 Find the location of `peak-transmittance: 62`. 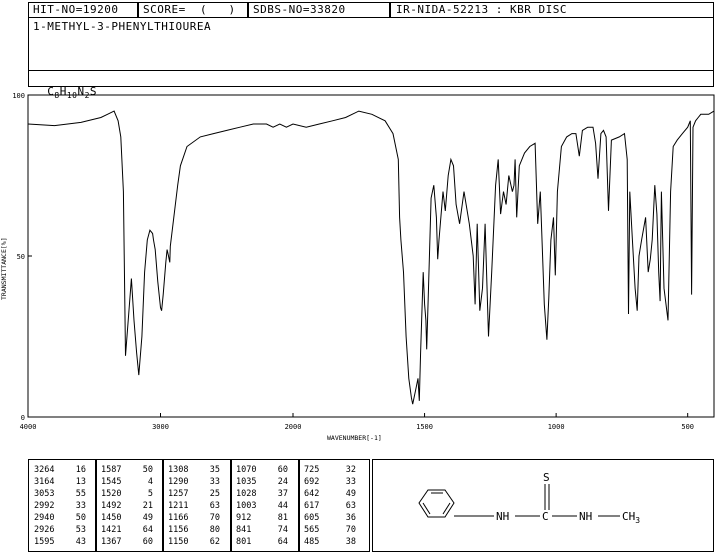

peak-transmittance: 62 is located at coordinates (214, 542).